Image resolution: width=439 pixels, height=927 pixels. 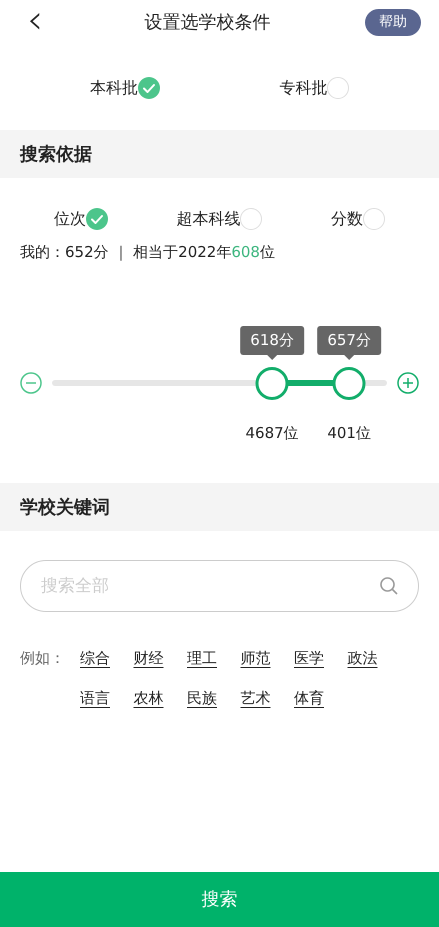 What do you see at coordinates (207, 23) in the screenshot?
I see `page-title: 设置选学校条件` at bounding box center [207, 23].